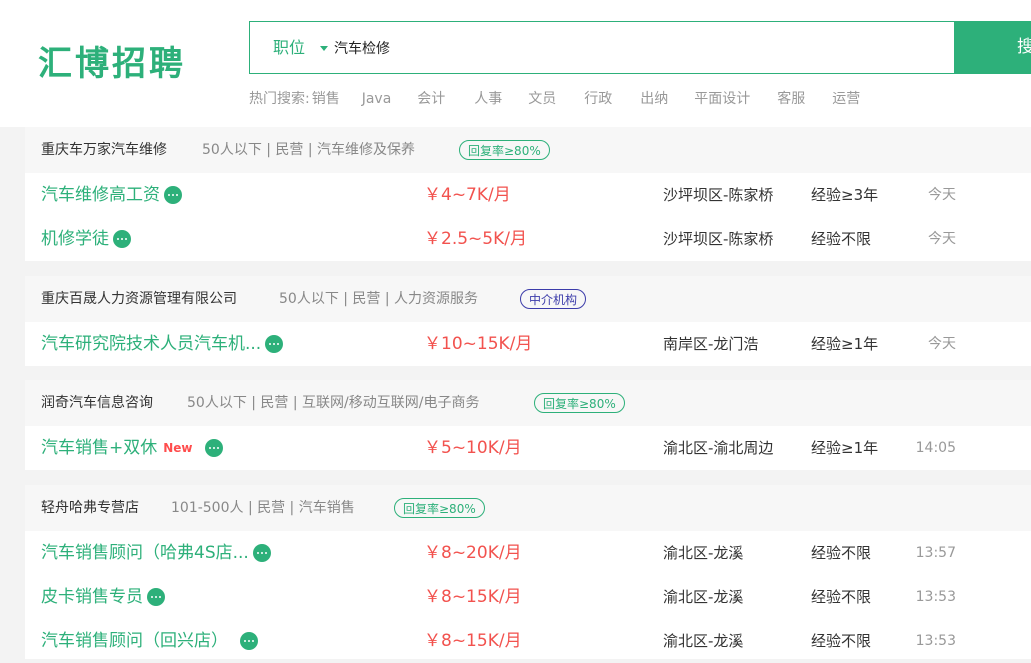 This screenshot has height=663, width=1031. What do you see at coordinates (473, 448) in the screenshot?
I see `job-salary: ￥5~10K/月` at bounding box center [473, 448].